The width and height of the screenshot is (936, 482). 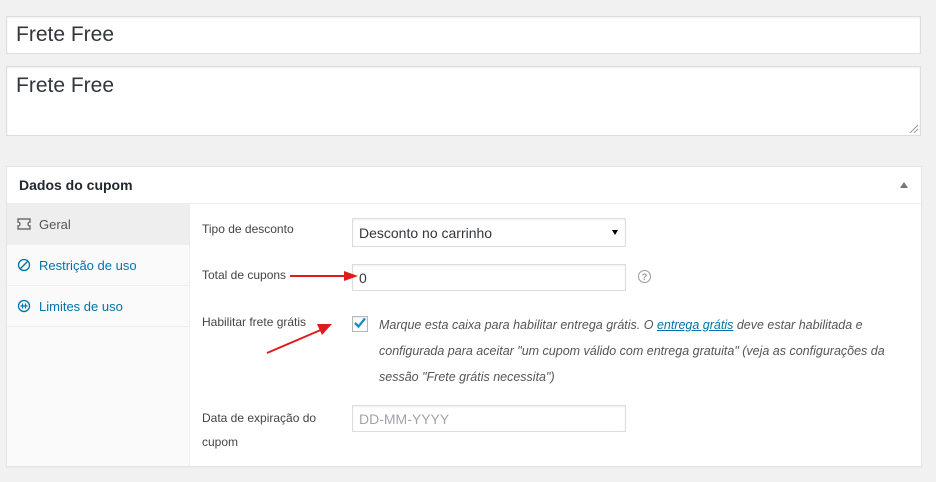 I want to click on coupon-data-header: Dados do cupom, so click(x=464, y=185).